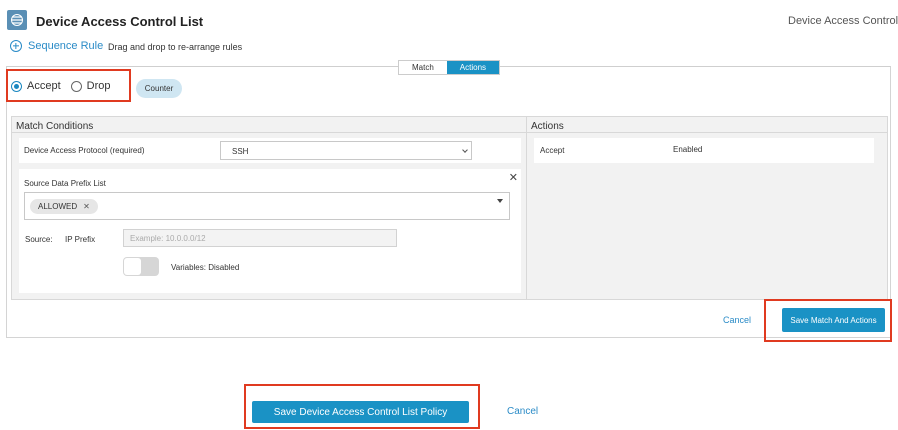 The height and width of the screenshot is (430, 898). Describe the element at coordinates (68, 85) in the screenshot. I see `radio-highlight-box` at that location.